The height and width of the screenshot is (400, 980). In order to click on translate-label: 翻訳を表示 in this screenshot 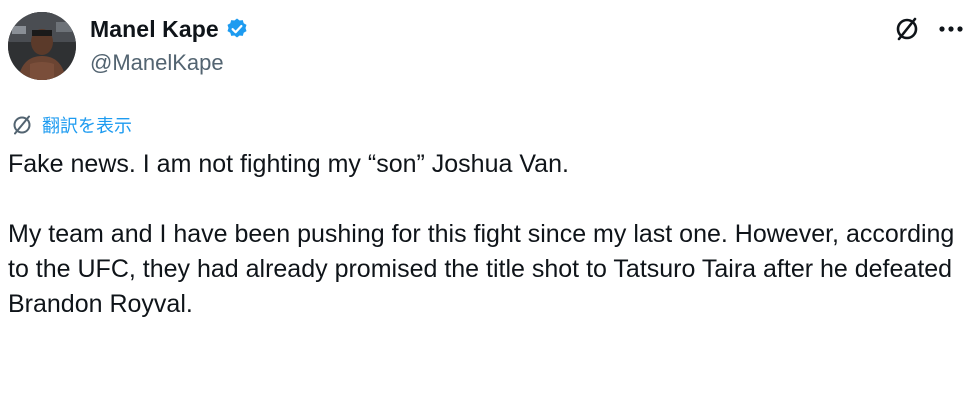, I will do `click(87, 126)`.